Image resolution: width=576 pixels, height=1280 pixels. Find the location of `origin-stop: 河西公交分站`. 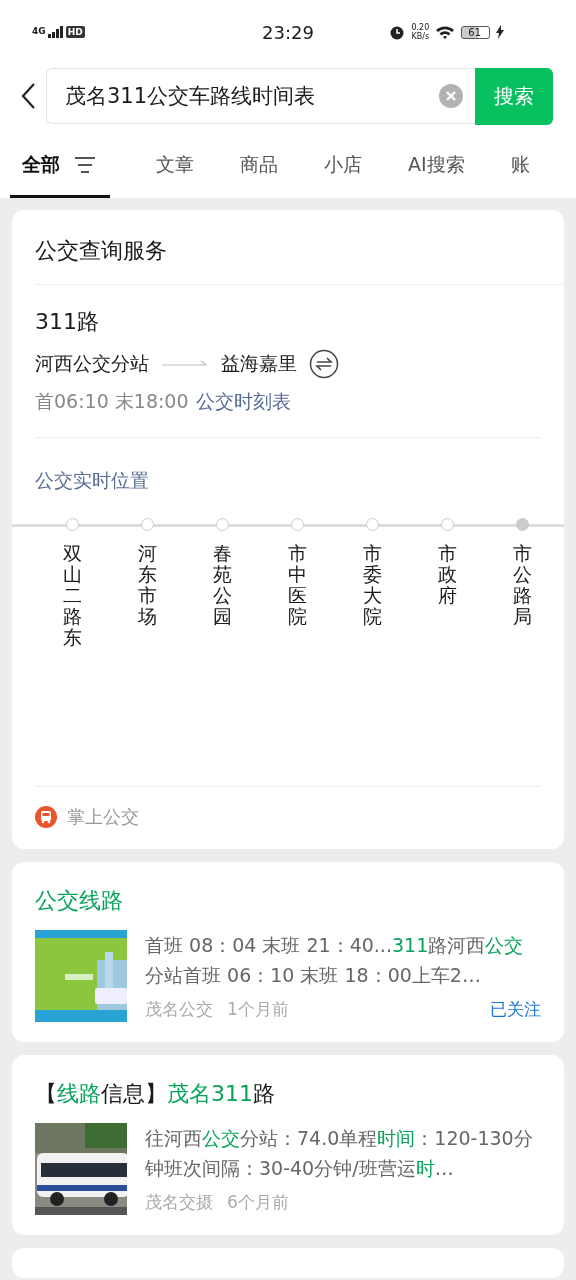

origin-stop: 河西公交分站 is located at coordinates (92, 363).